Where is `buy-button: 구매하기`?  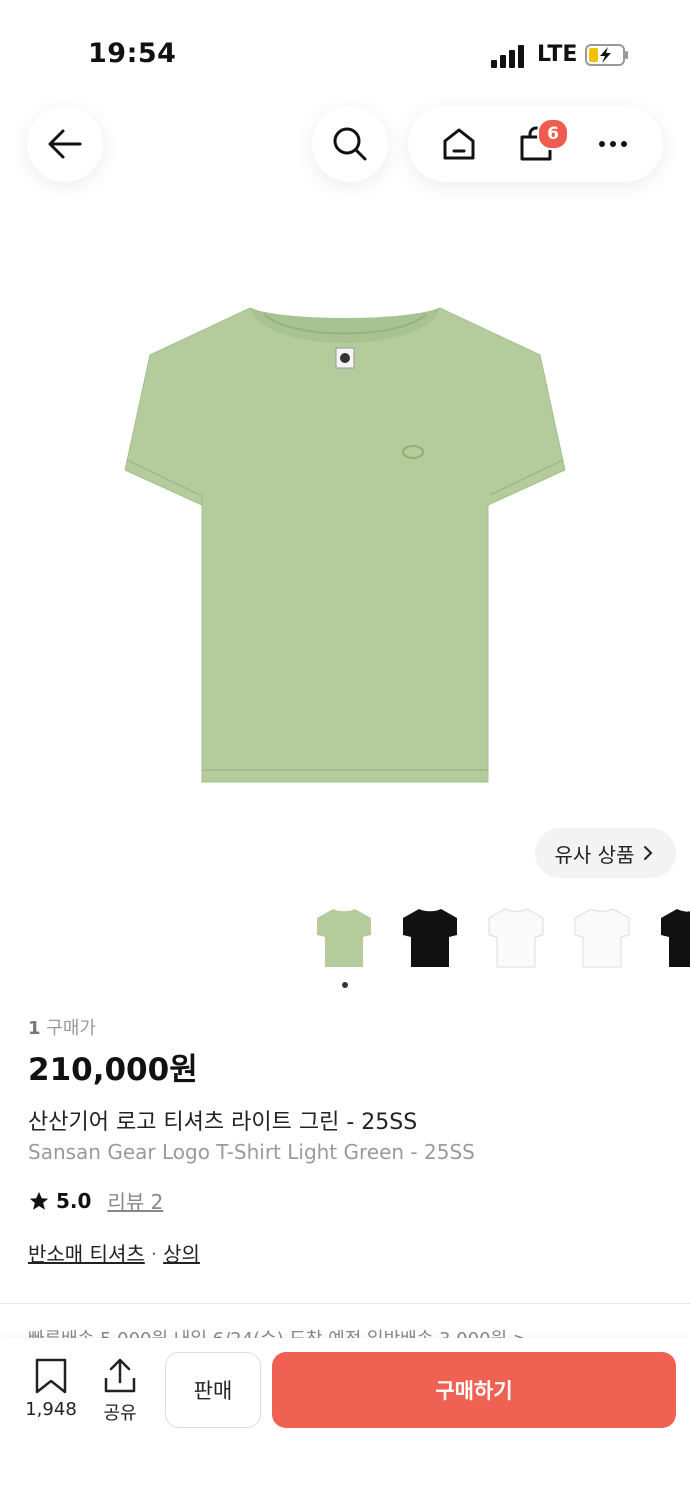
buy-button: 구매하기 is located at coordinates (474, 1390).